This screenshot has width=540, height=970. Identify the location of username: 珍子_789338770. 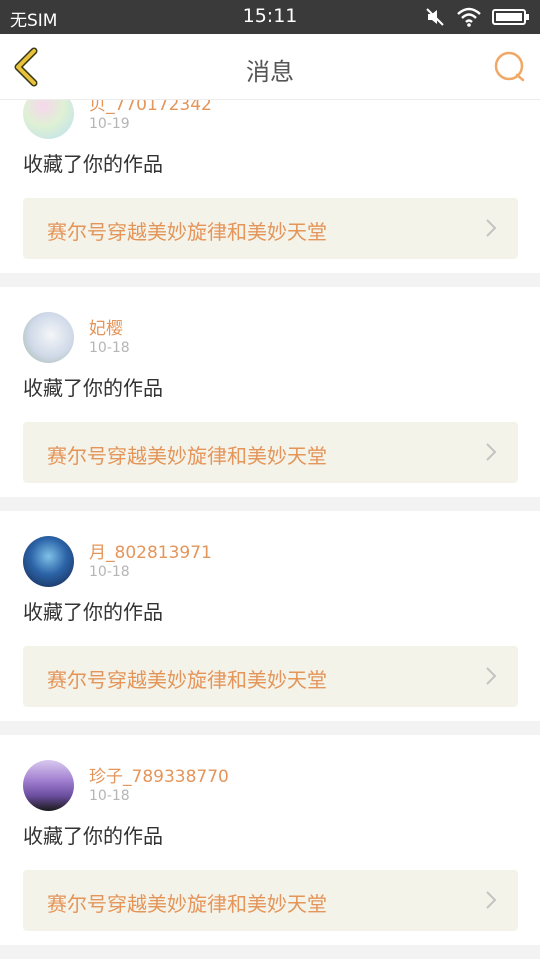
(159, 774).